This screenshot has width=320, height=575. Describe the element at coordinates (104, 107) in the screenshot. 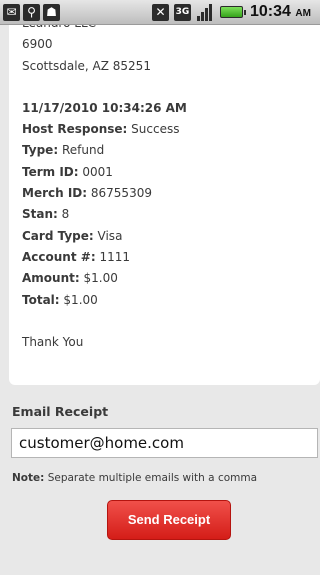

I see `receipt-datetime: 11/17/2010 10:34:26 AM` at that location.